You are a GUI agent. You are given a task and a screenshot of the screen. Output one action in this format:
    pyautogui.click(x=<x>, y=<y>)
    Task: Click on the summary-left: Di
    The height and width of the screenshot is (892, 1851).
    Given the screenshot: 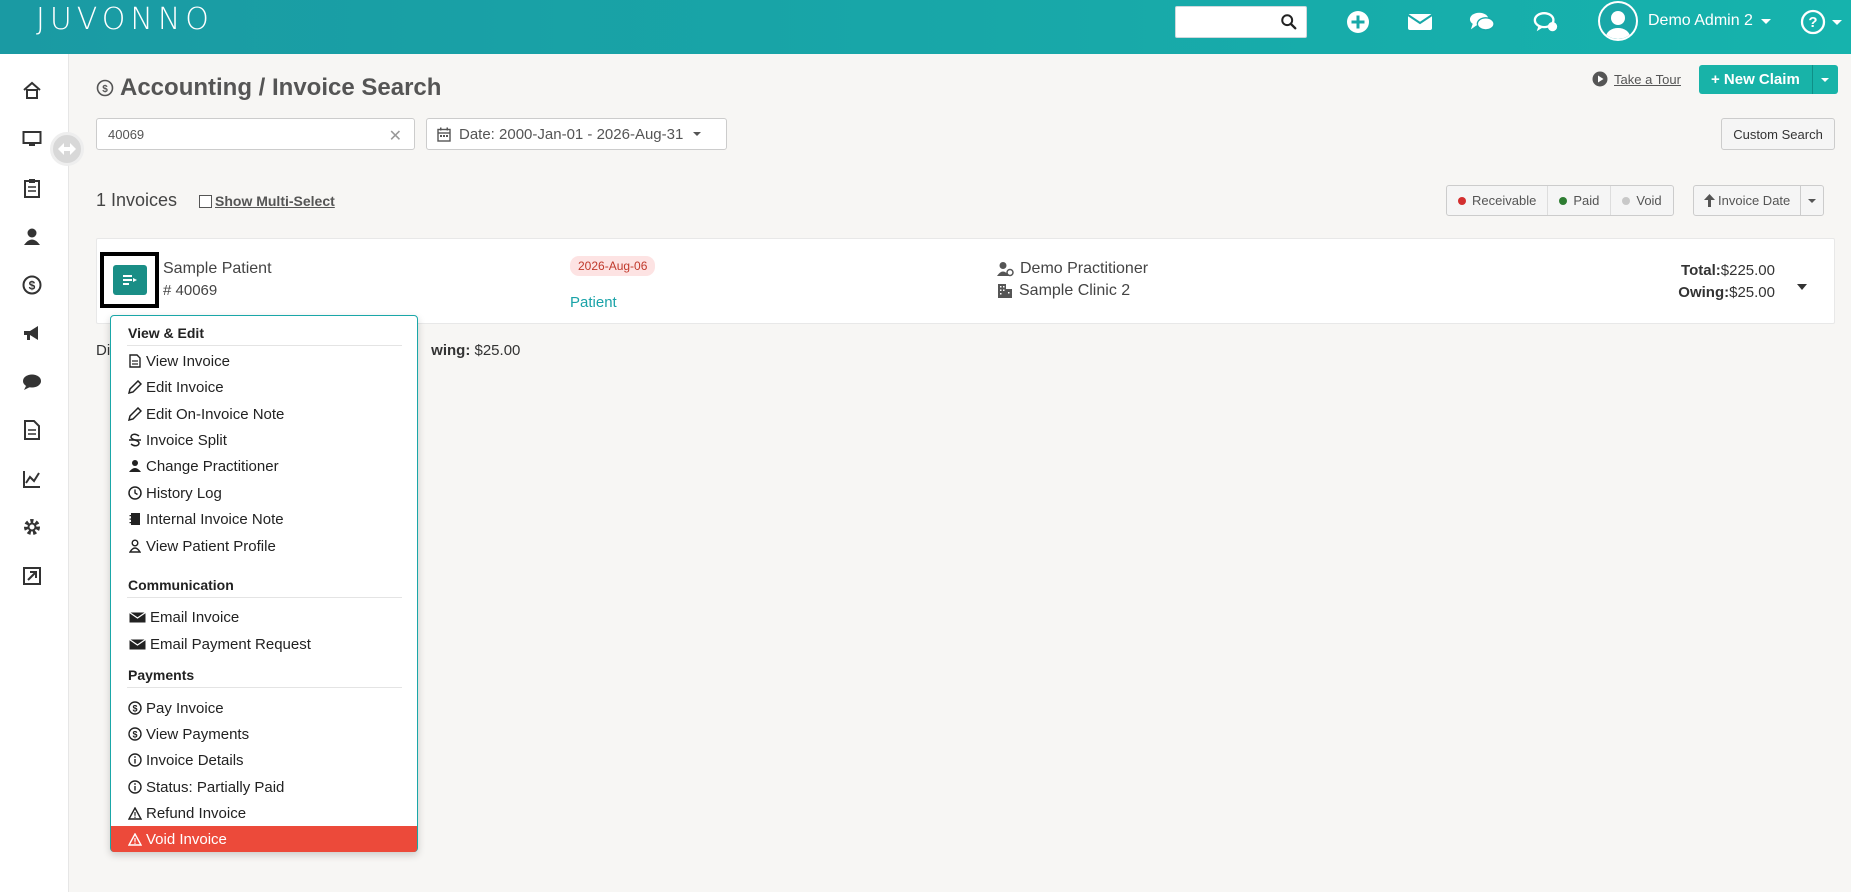 What is the action you would take?
    pyautogui.click(x=103, y=350)
    